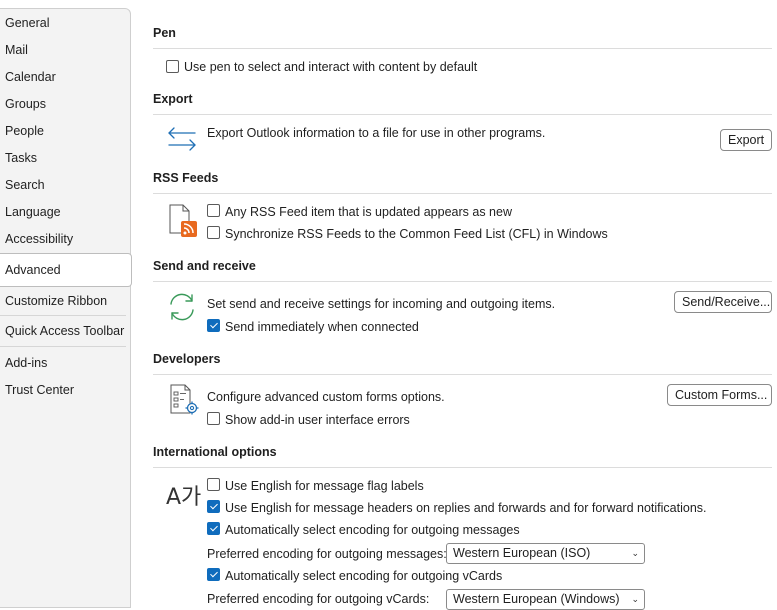  What do you see at coordinates (318, 599) in the screenshot?
I see `preferred-vcard-encoding-label: Preferred encoding for outgoing vCards:` at bounding box center [318, 599].